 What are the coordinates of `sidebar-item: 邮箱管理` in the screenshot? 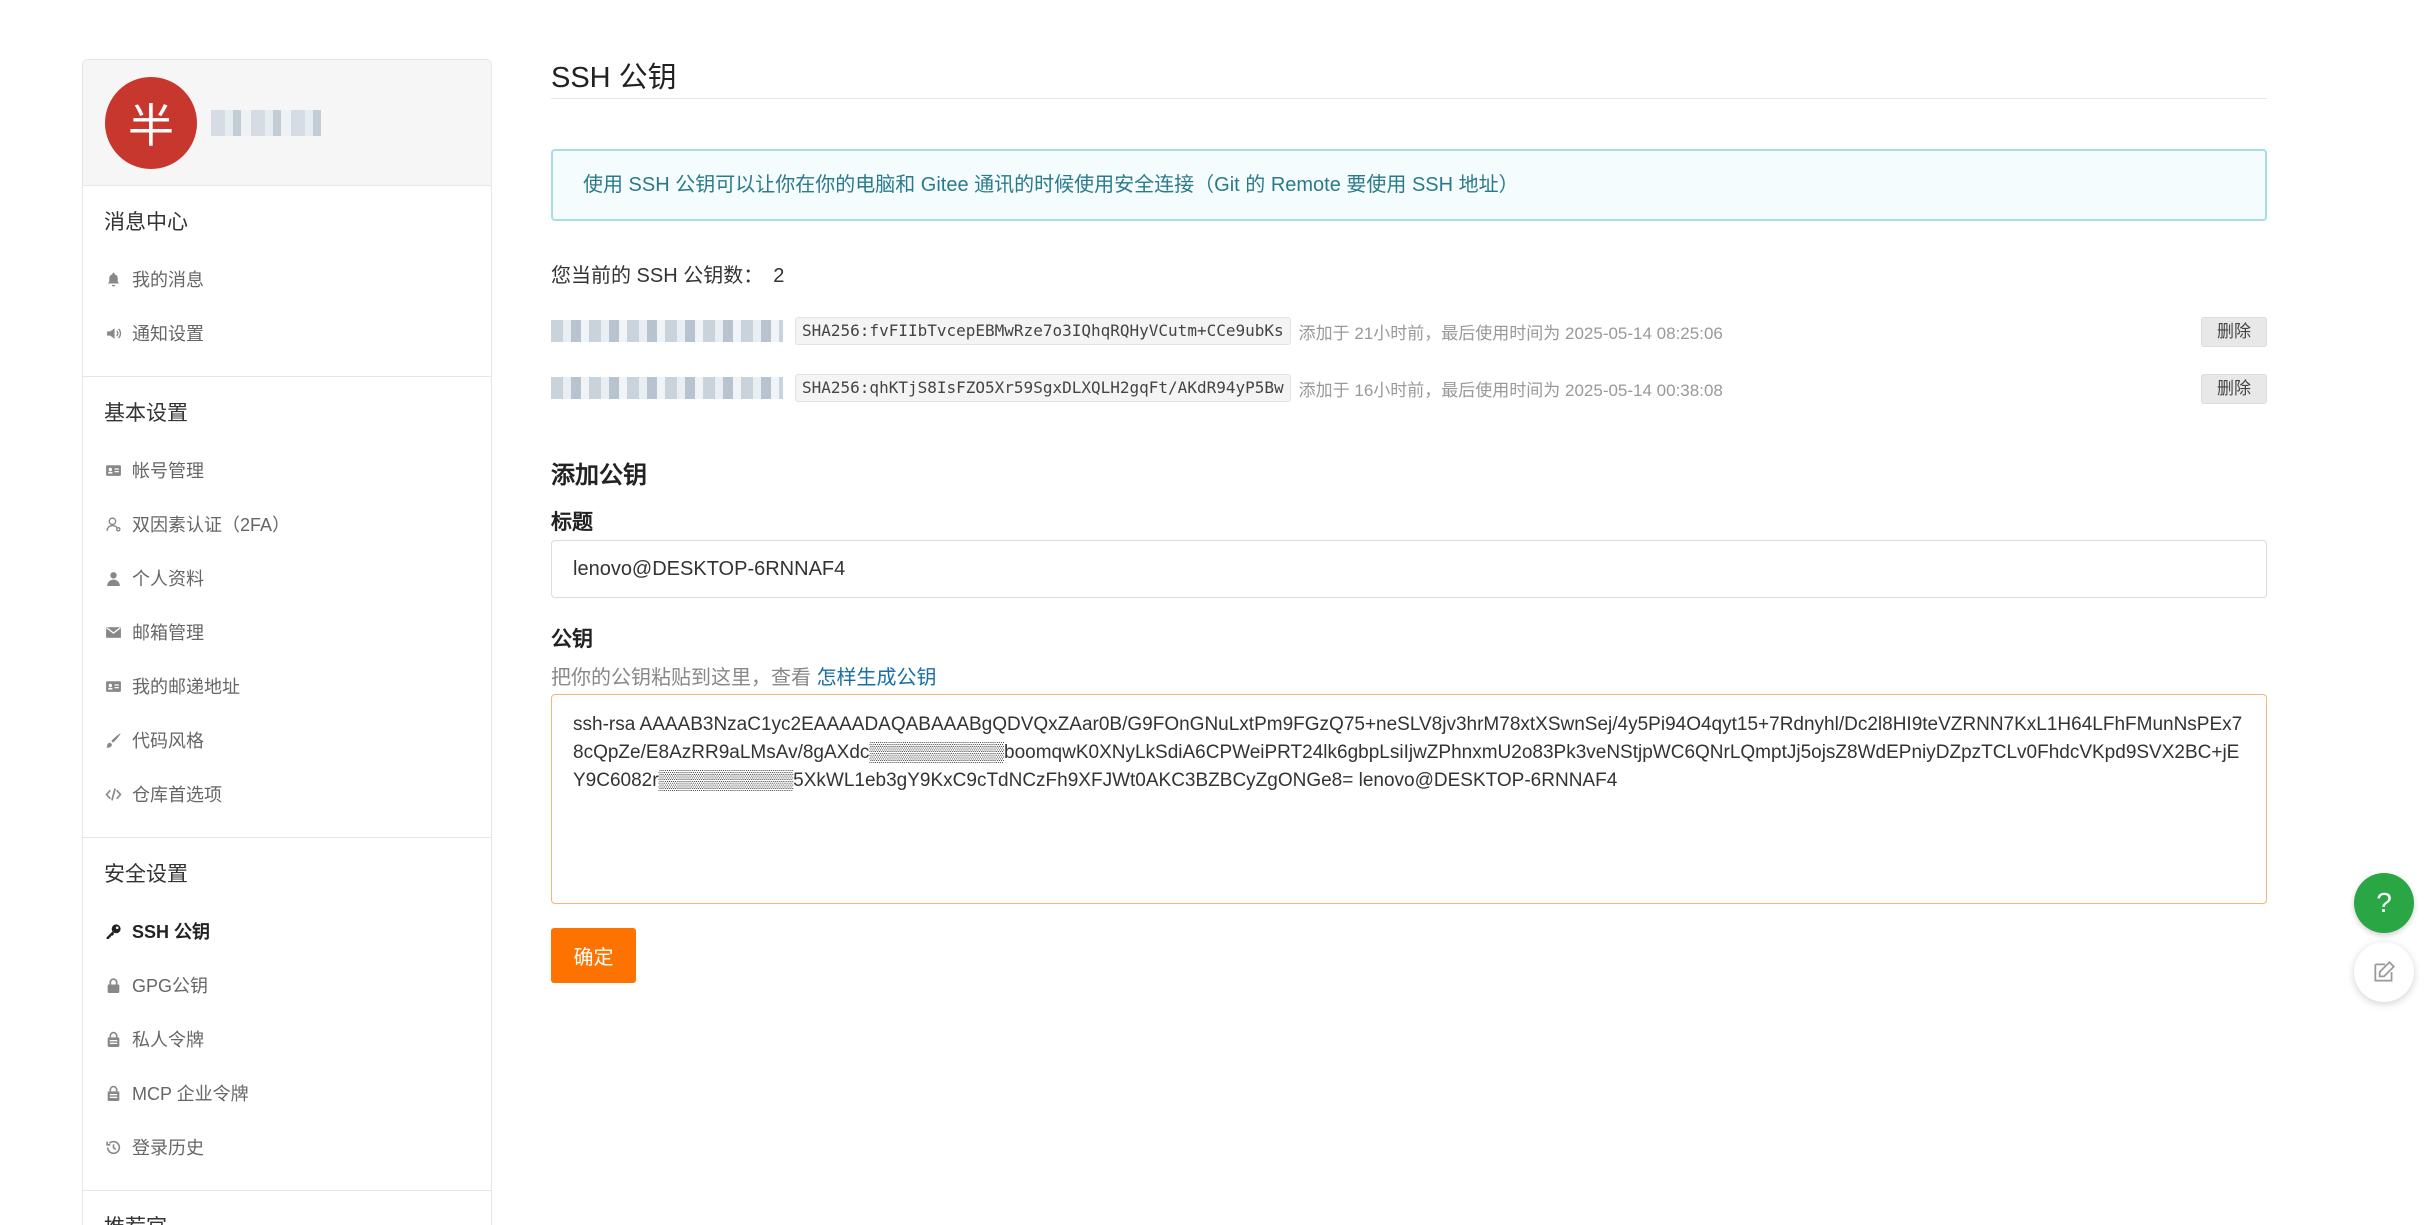 It's located at (287, 632).